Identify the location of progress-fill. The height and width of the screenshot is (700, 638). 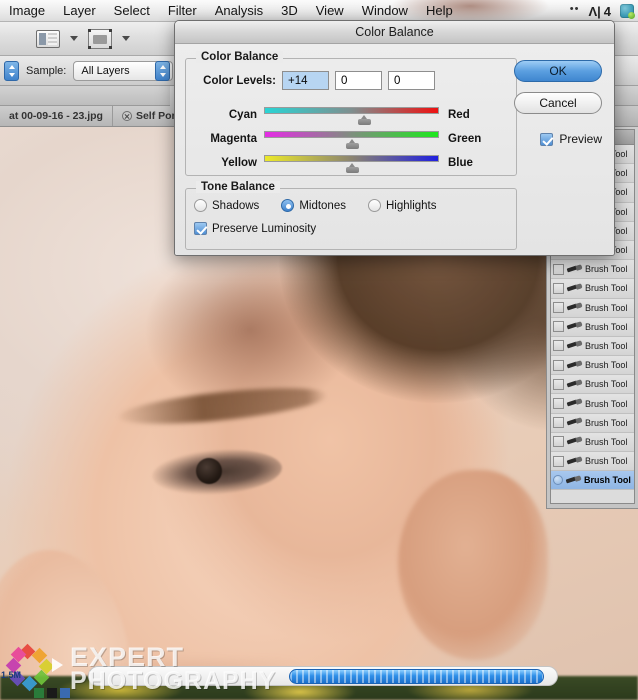
(416, 676).